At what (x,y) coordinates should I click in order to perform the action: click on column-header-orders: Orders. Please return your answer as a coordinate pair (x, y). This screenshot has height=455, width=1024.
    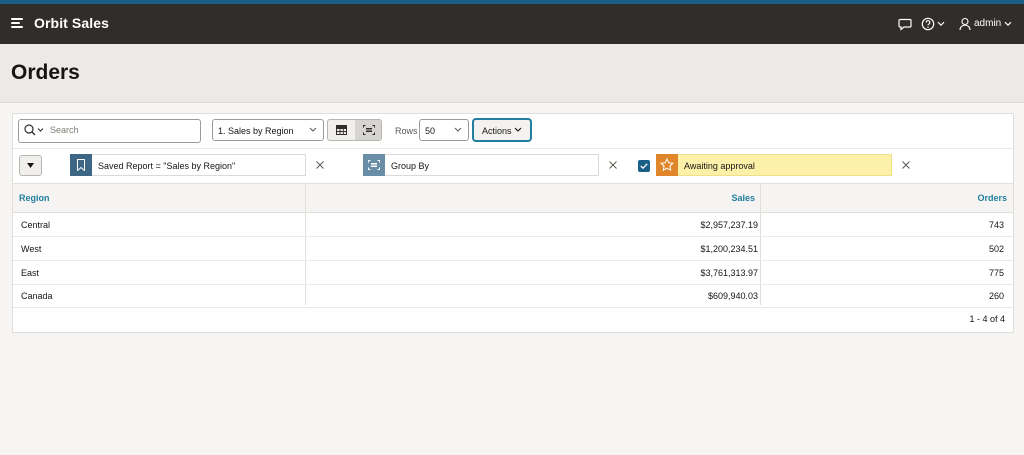
    Looking at the image, I should click on (992, 198).